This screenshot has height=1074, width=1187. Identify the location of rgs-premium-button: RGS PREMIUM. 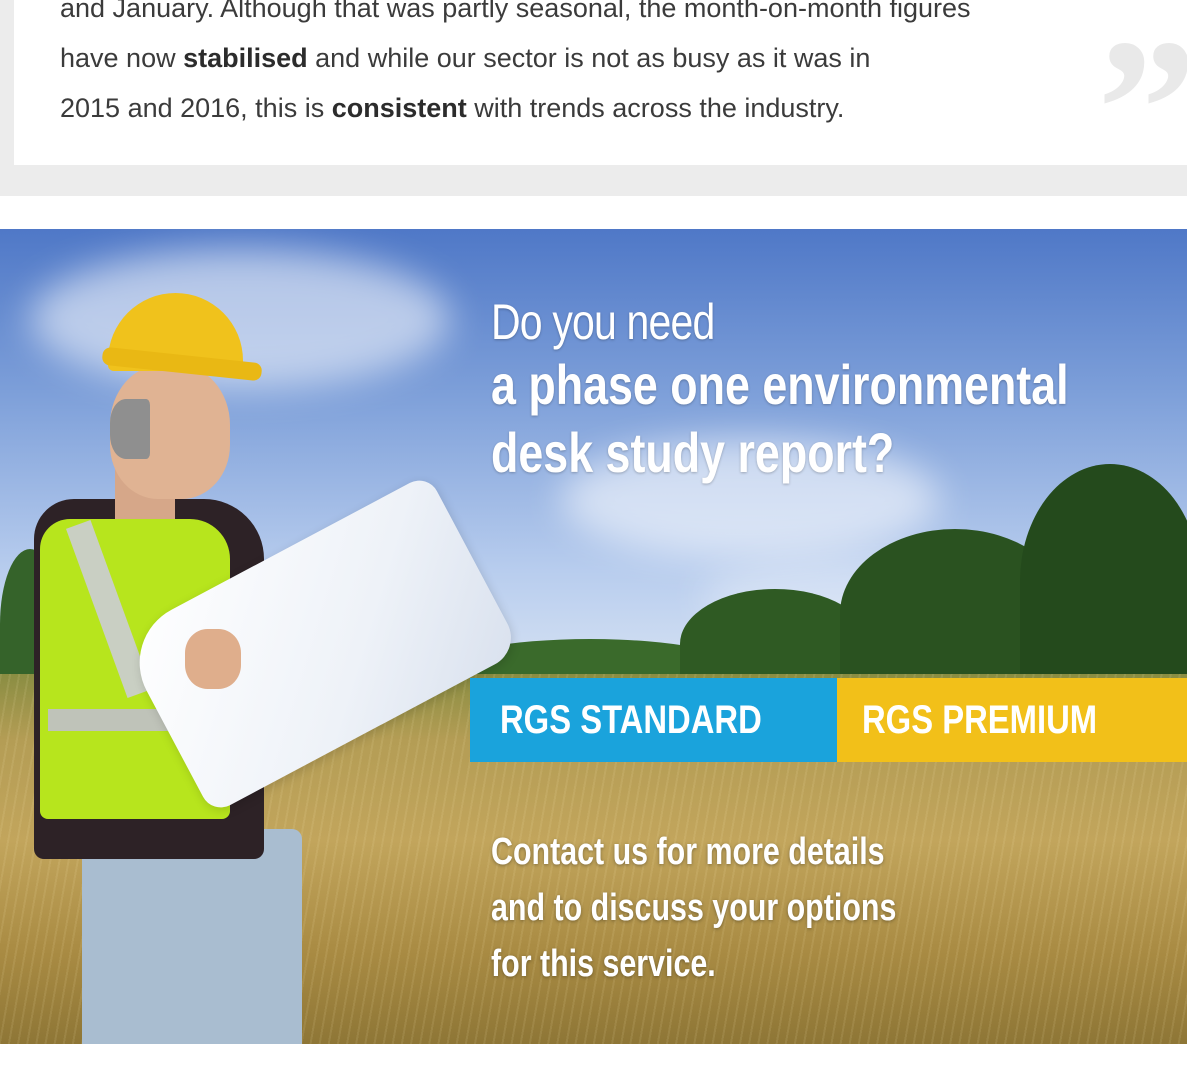
(1012, 720).